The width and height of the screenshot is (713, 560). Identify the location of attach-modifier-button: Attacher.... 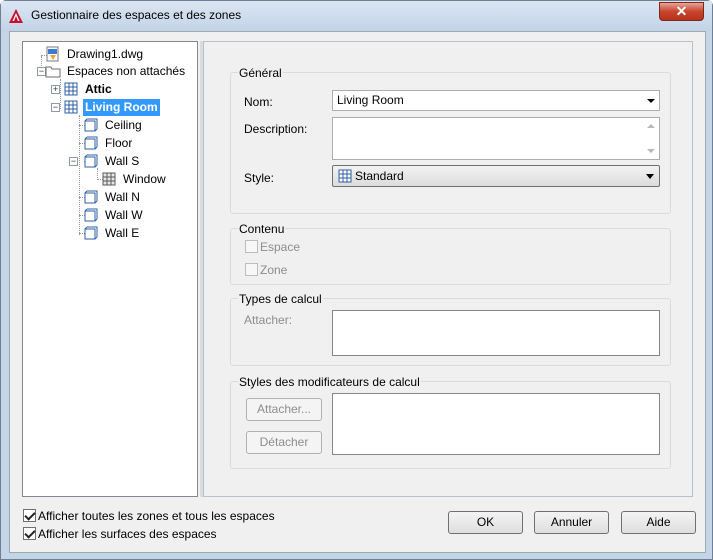
(284, 409).